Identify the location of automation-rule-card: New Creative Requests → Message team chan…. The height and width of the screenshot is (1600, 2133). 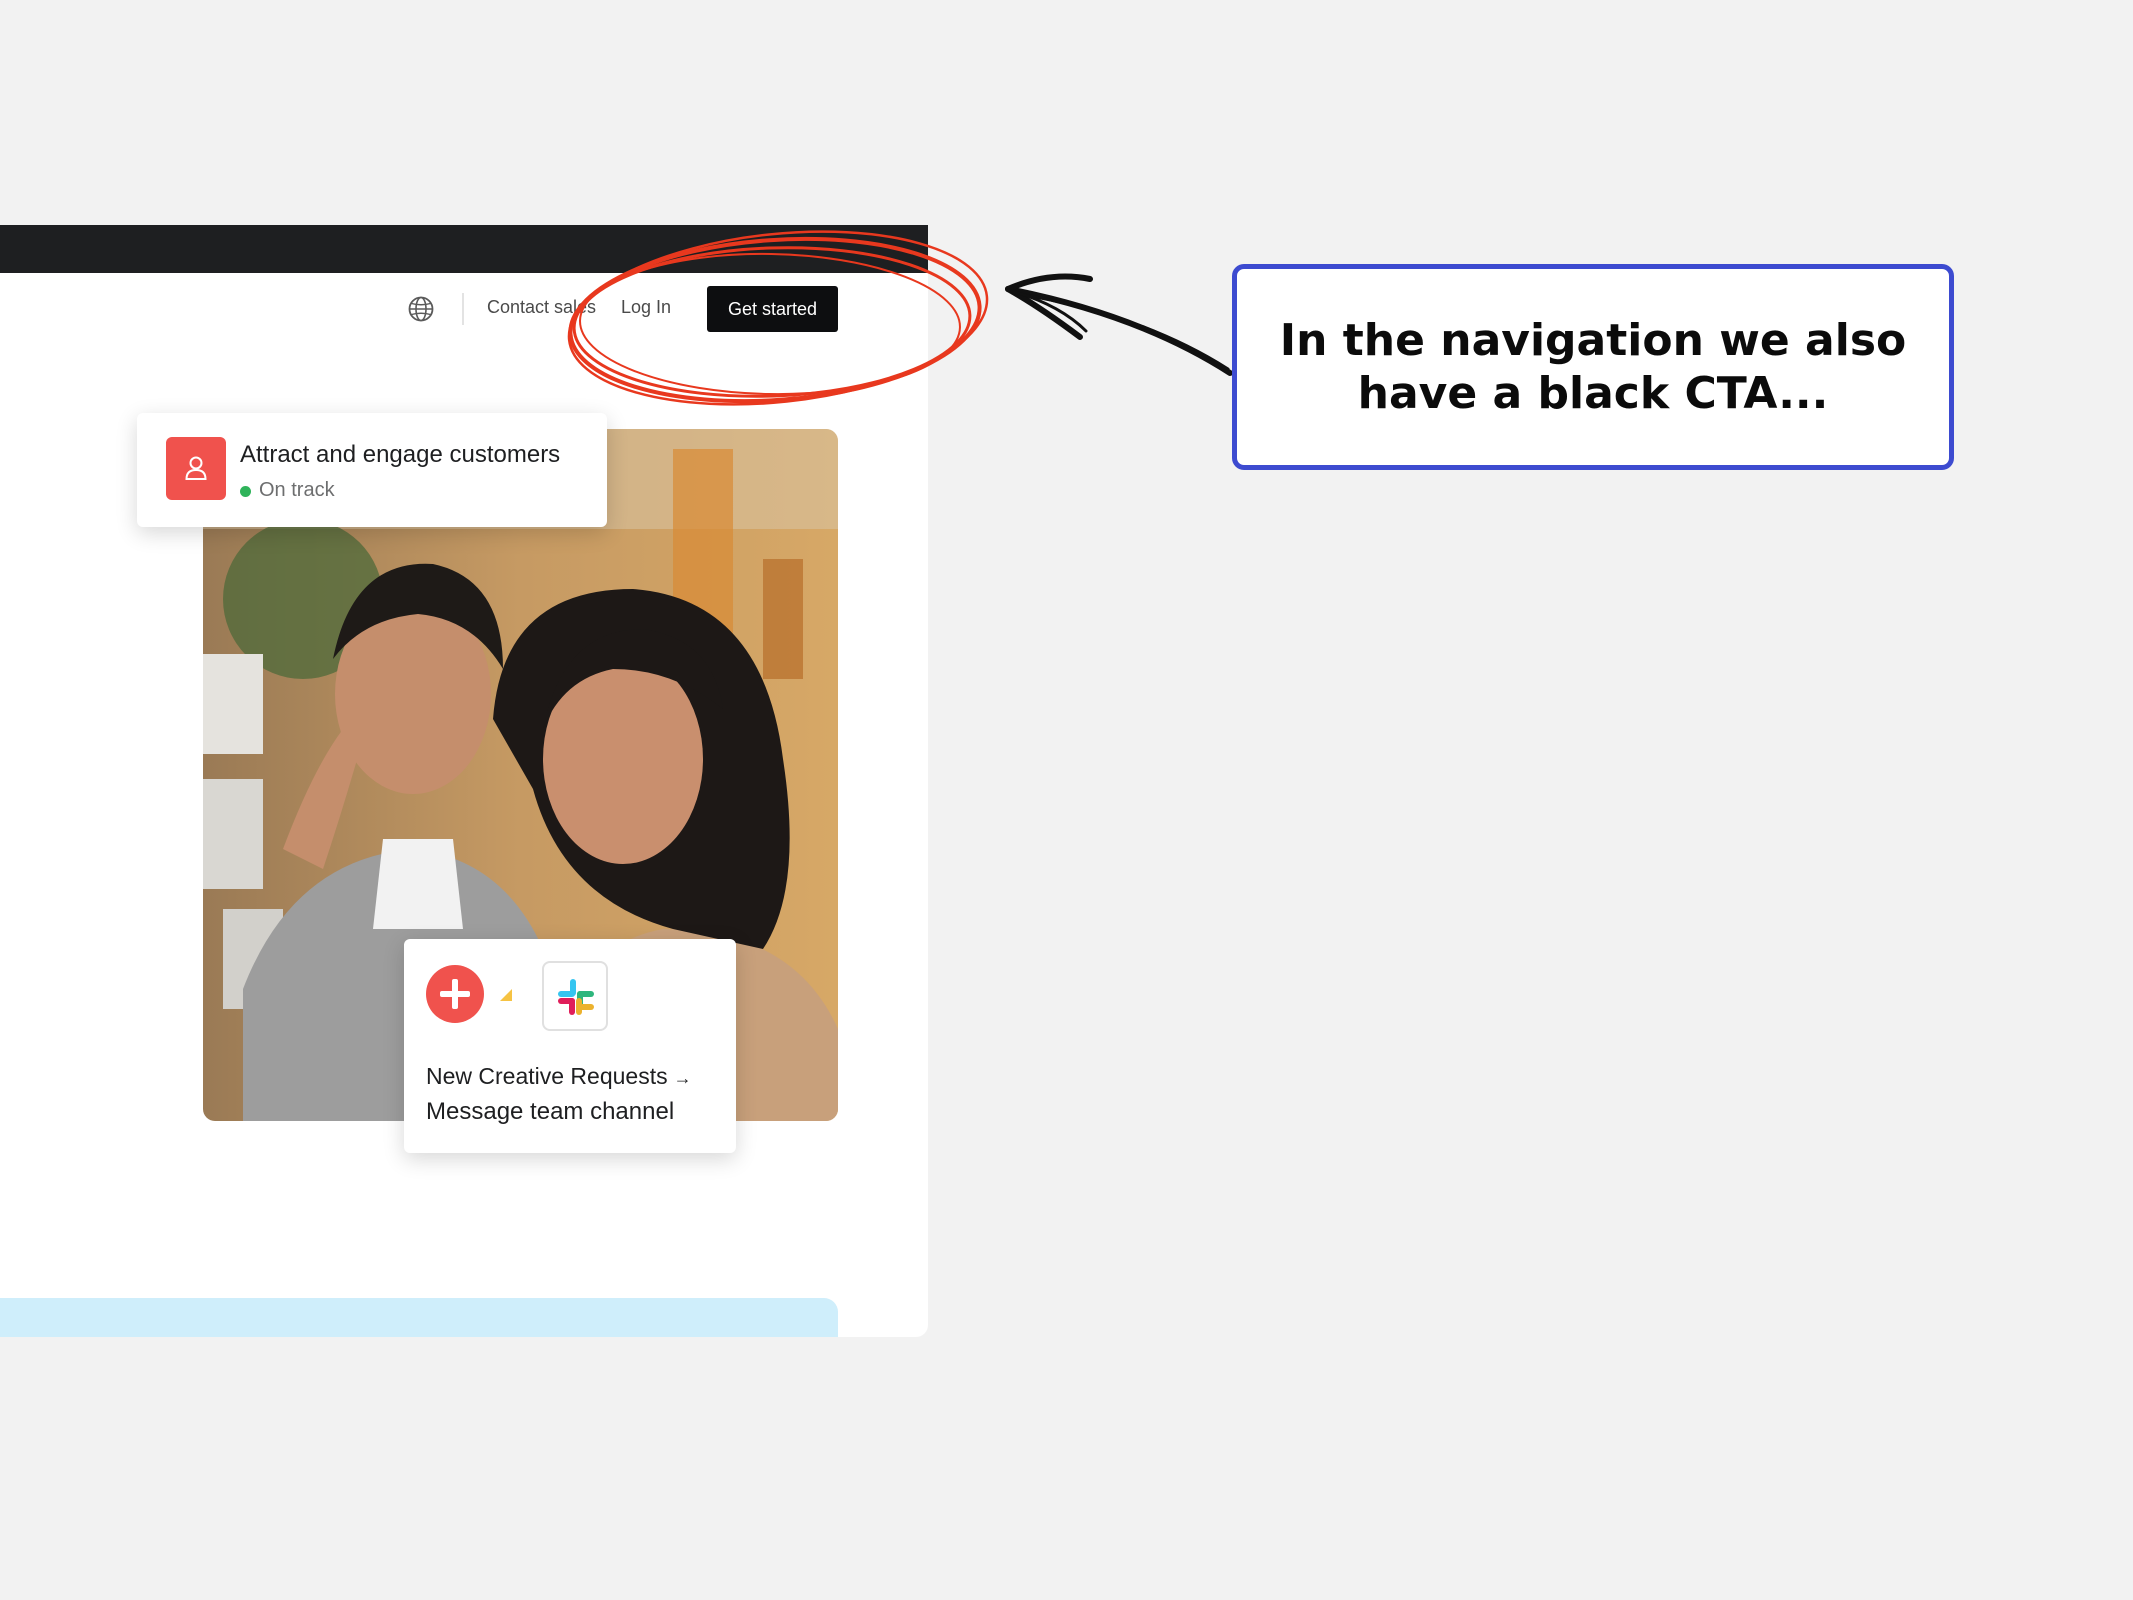
(570, 1046).